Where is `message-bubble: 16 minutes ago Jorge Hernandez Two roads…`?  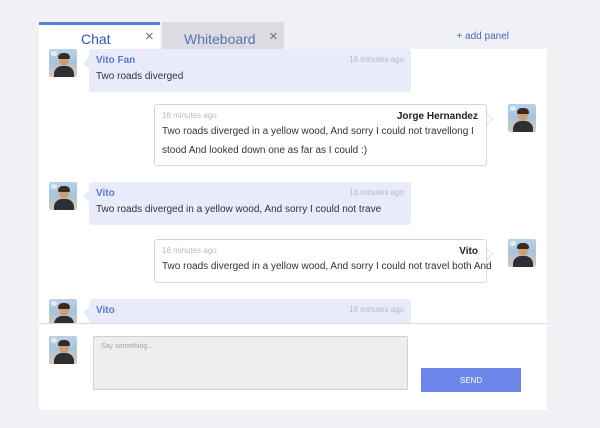
message-bubble: 16 minutes ago Jorge Hernandez Two roads… is located at coordinates (323, 135).